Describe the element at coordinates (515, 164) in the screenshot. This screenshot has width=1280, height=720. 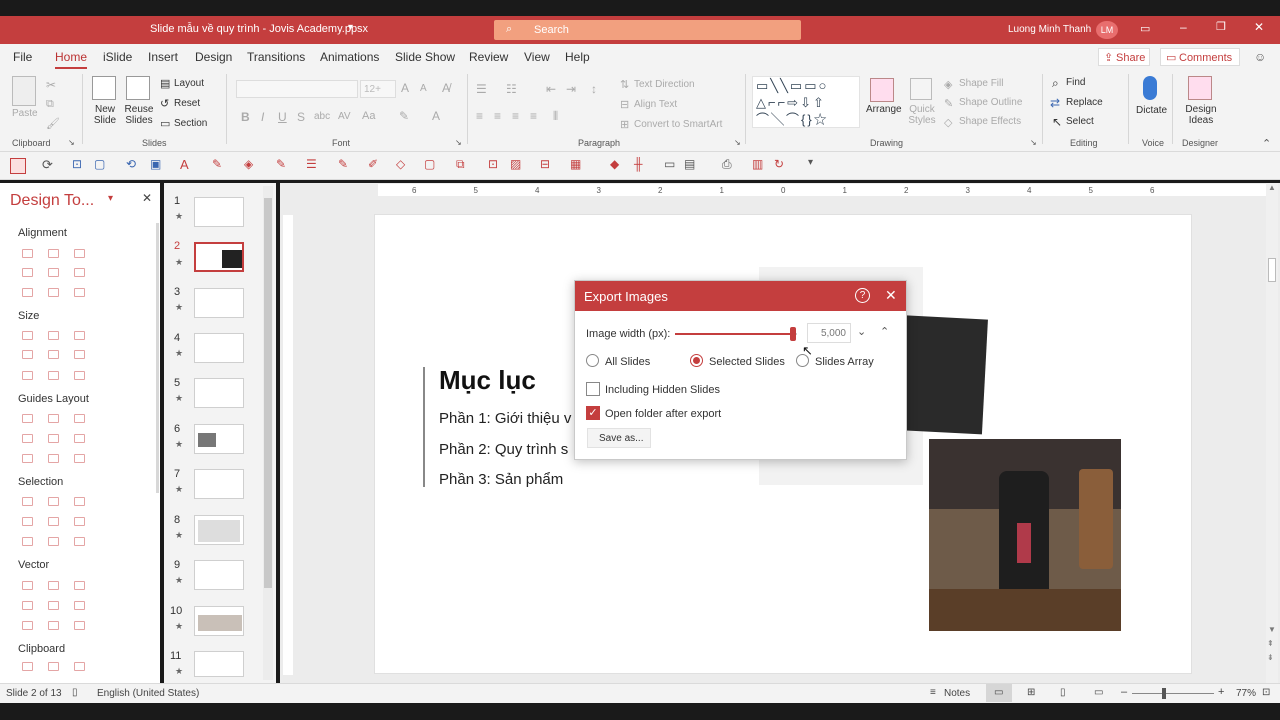
I see `picture-icon: ▨` at that location.